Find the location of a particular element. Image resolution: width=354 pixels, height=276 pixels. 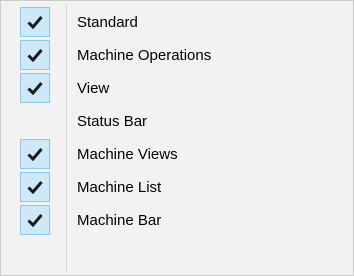

menu-item-label: Machine Bar is located at coordinates (119, 220).